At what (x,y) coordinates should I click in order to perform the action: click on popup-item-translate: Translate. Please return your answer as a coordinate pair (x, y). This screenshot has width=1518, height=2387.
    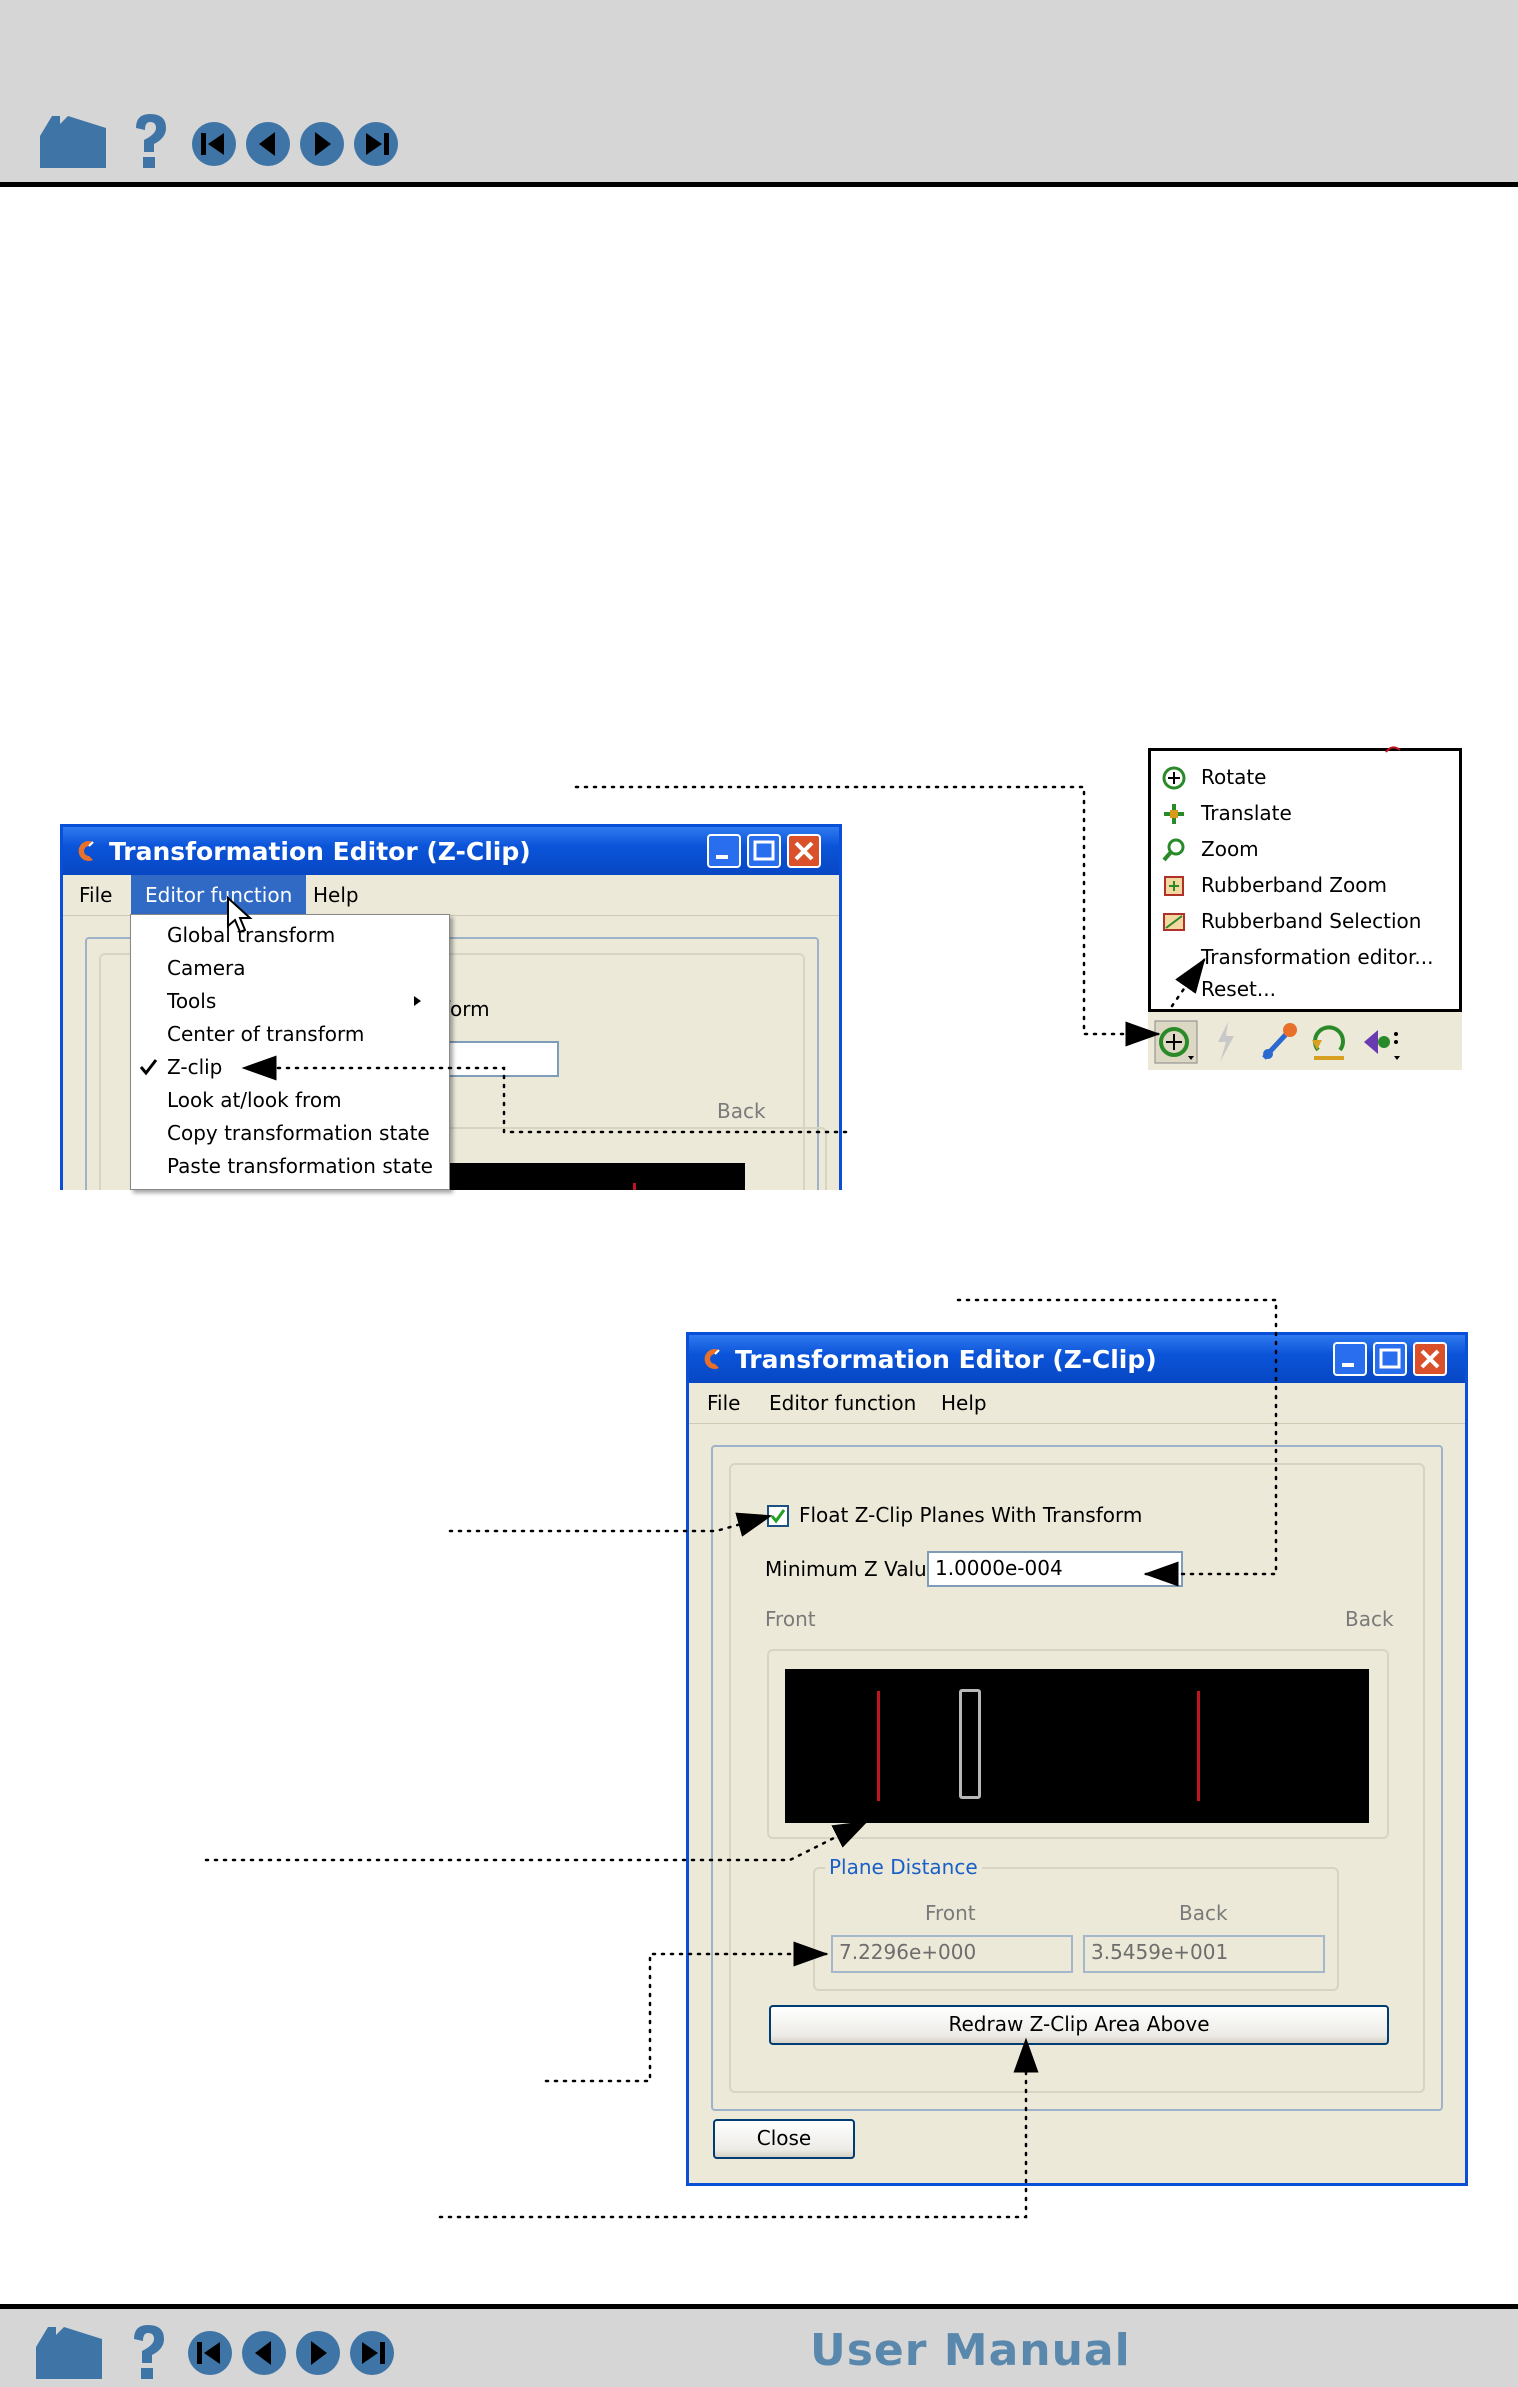
    Looking at the image, I should click on (1305, 813).